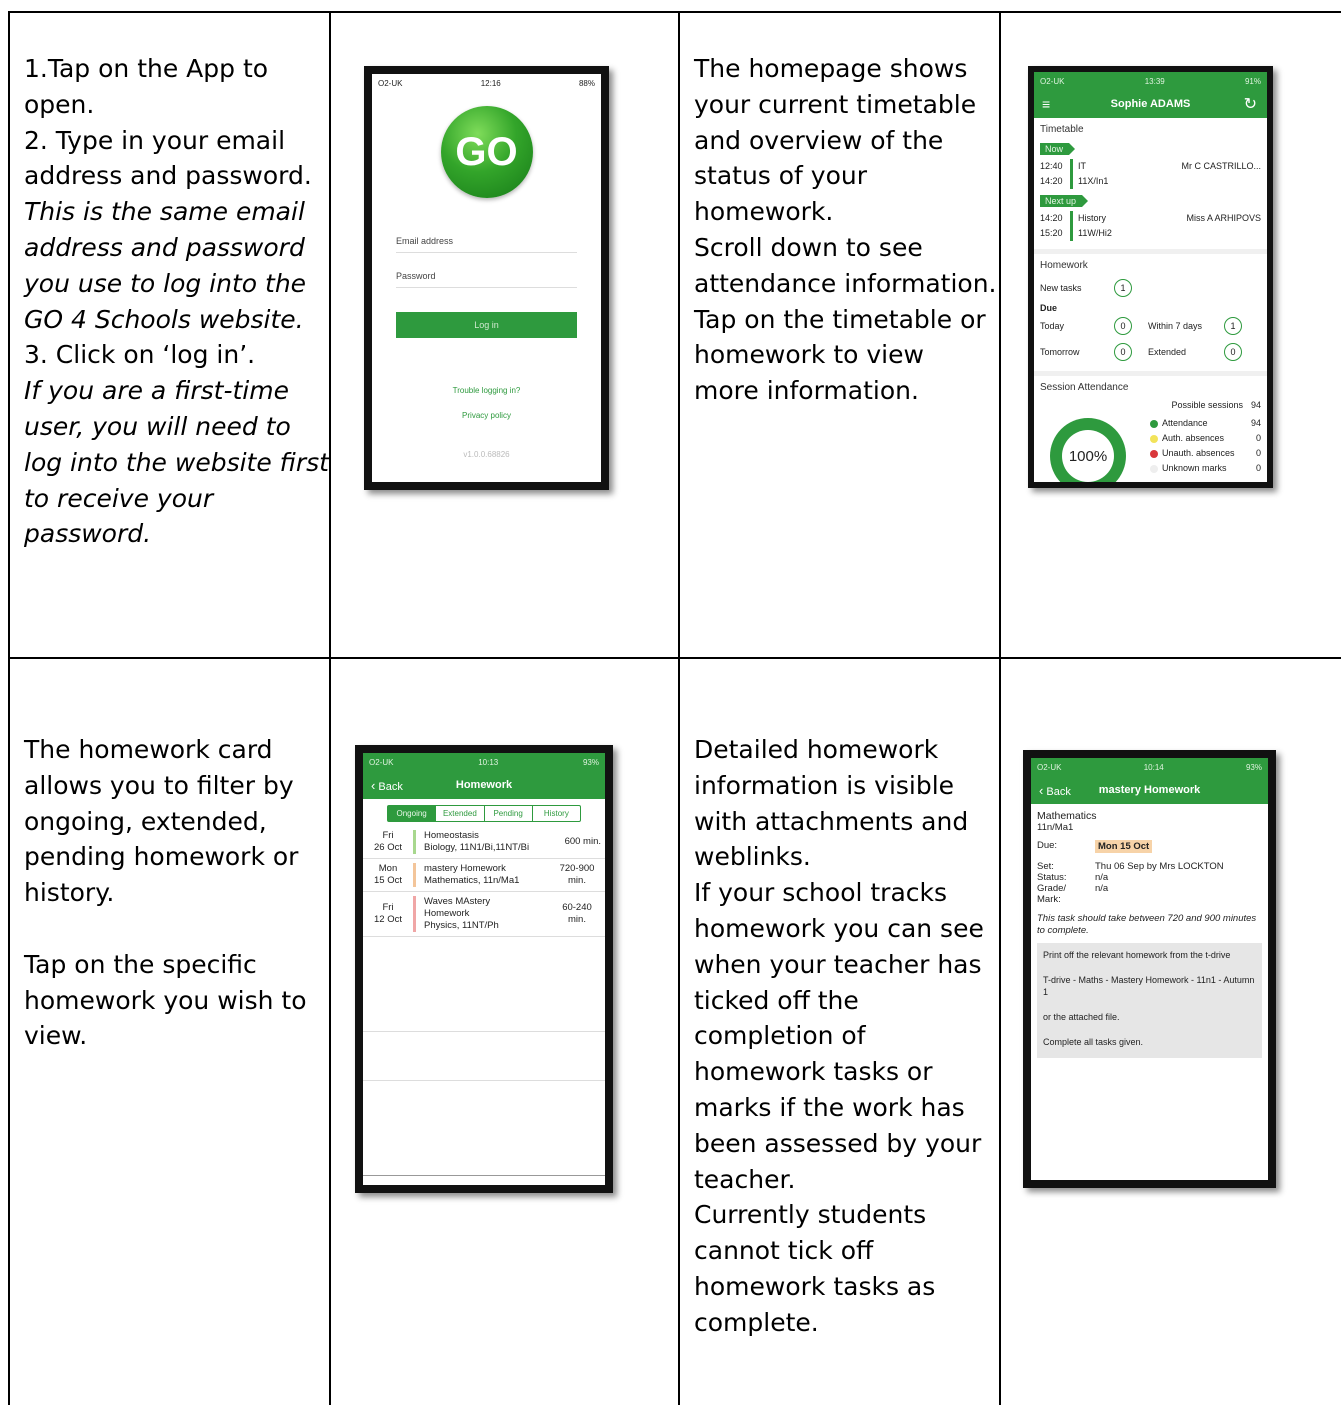 The width and height of the screenshot is (1341, 1405). What do you see at coordinates (486, 390) in the screenshot?
I see `trouble-link: Trouble logging in?` at bounding box center [486, 390].